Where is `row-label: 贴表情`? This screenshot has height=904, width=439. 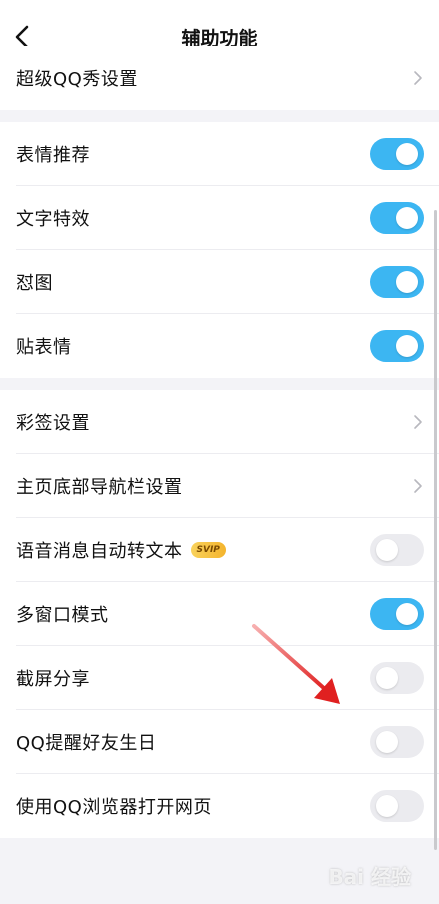
row-label: 贴表情 is located at coordinates (44, 347).